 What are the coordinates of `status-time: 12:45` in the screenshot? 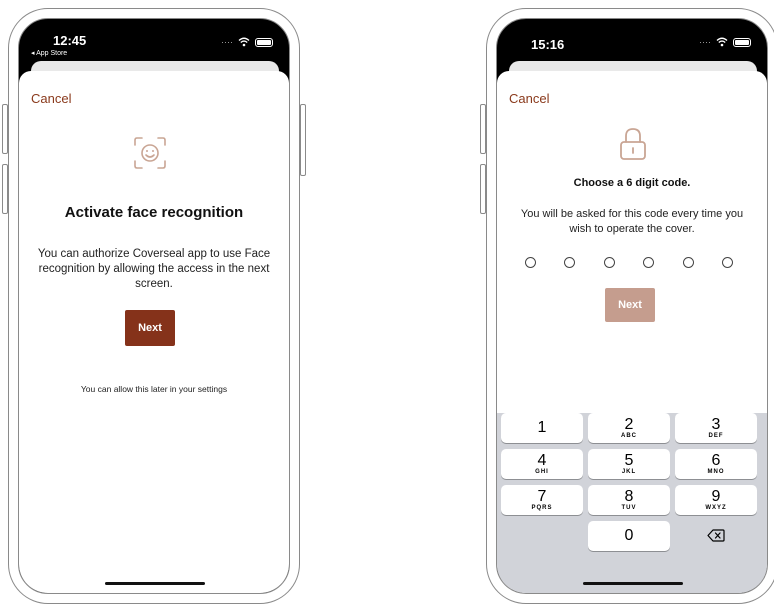 It's located at (70, 40).